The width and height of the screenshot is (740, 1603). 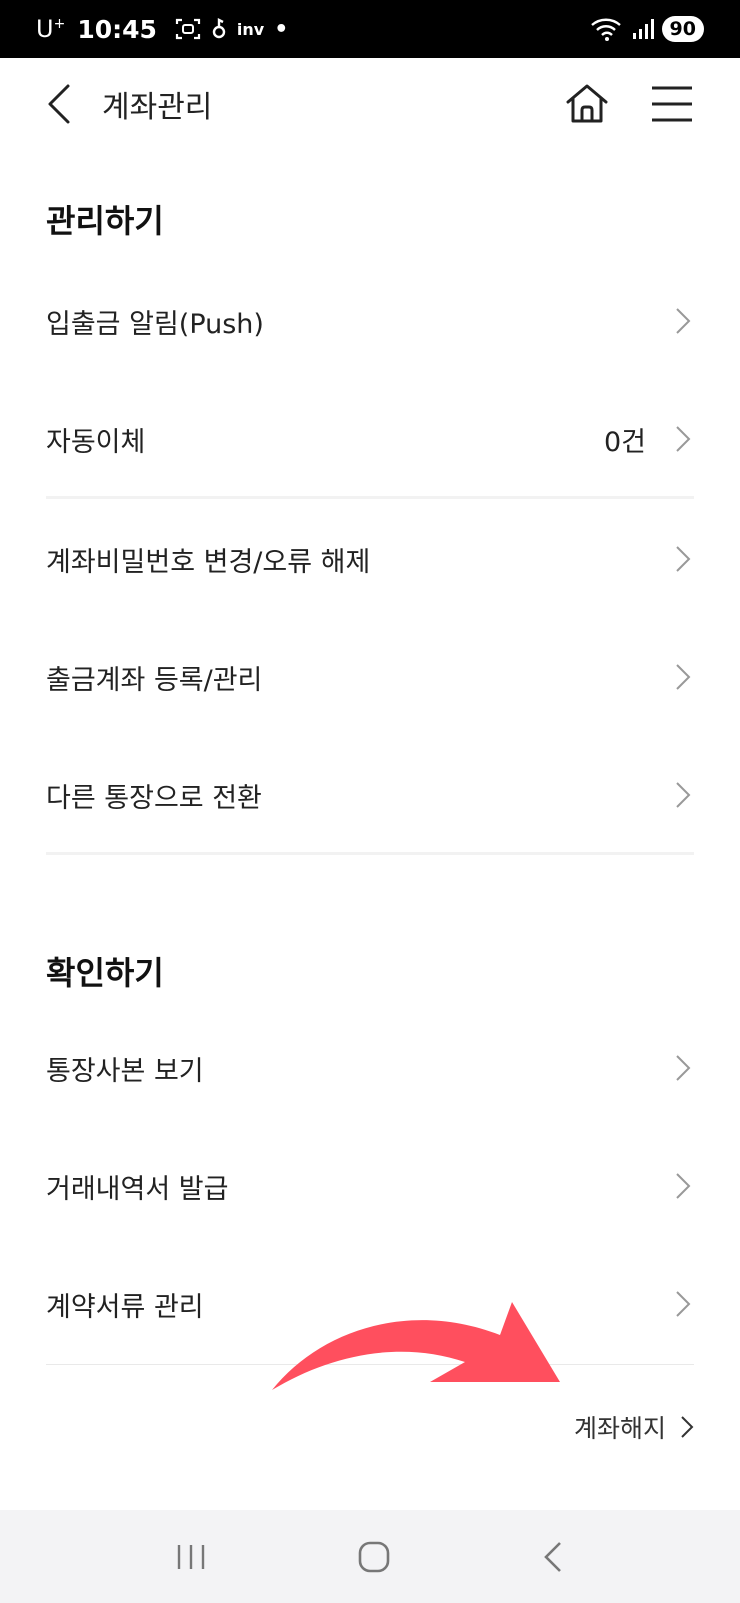 I want to click on status-left: U+ 10:45 inv •, so click(x=162, y=29).